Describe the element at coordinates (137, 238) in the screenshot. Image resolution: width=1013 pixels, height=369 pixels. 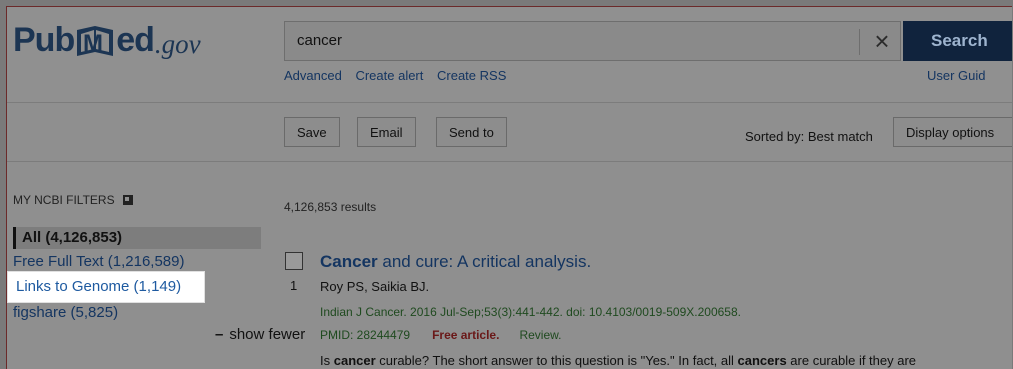
I see `filter-all: All (4,126,853)` at that location.